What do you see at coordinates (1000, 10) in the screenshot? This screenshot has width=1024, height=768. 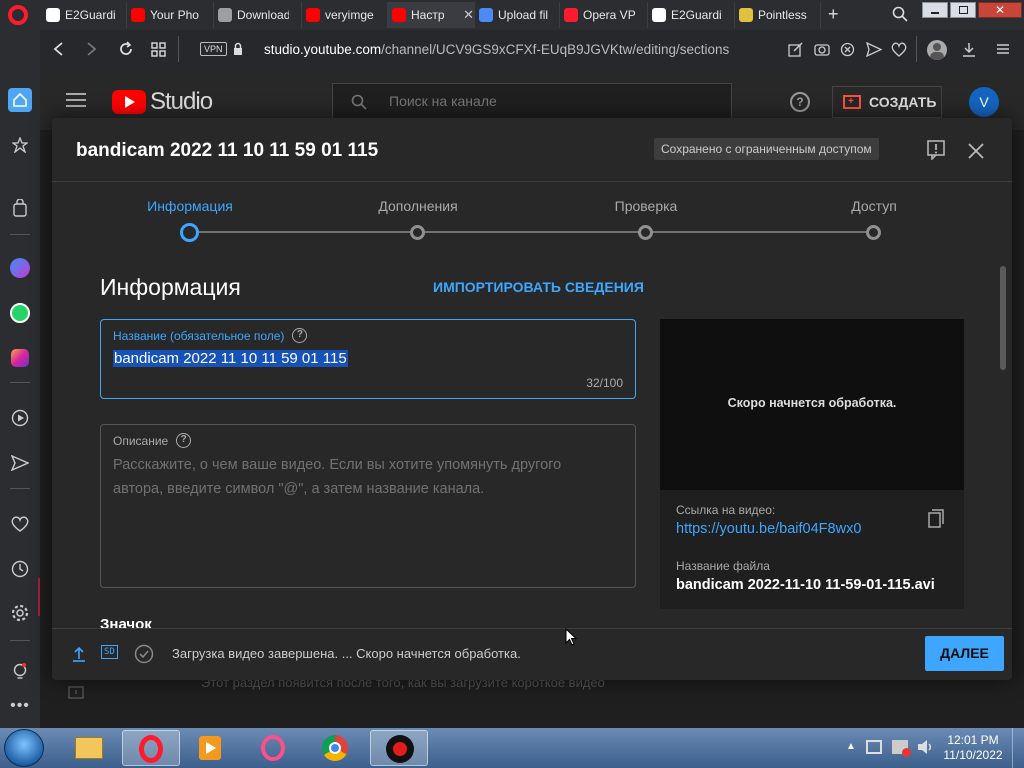 I see `window-close-button: ✕` at bounding box center [1000, 10].